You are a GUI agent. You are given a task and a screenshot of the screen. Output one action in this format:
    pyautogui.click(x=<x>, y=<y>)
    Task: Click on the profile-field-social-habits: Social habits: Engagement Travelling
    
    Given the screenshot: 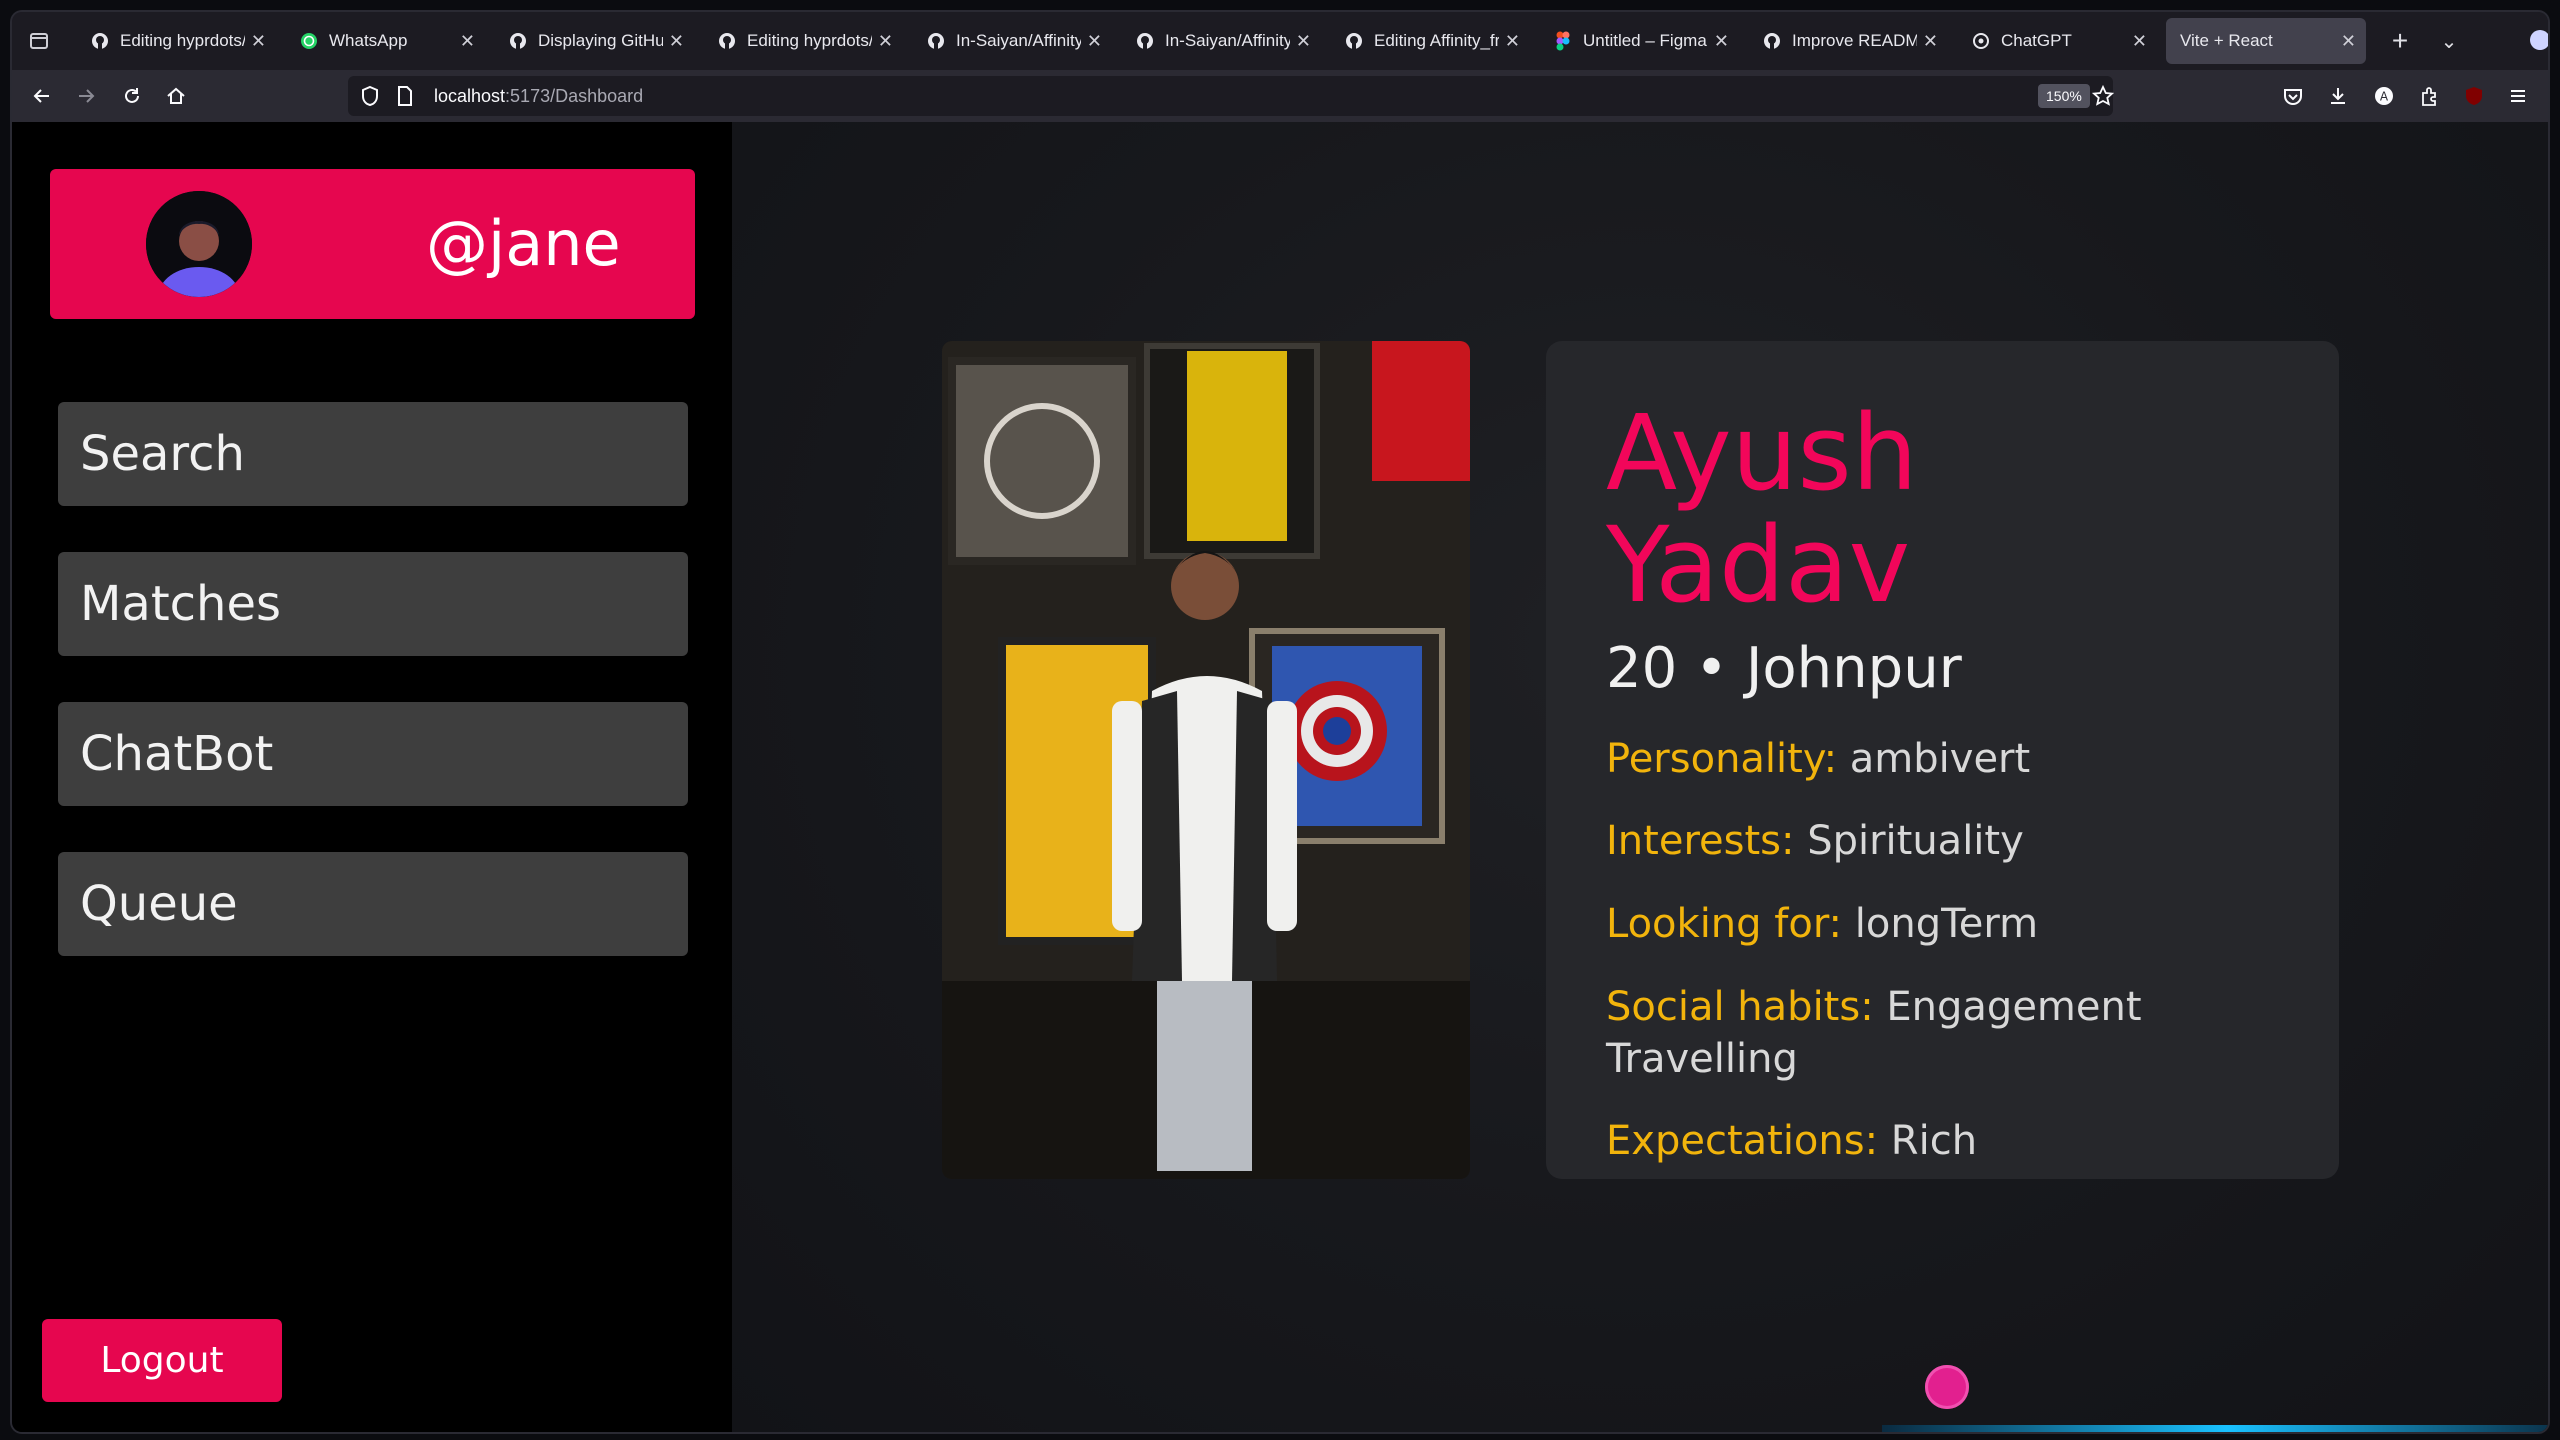 What is the action you would take?
    pyautogui.click(x=1886, y=1033)
    